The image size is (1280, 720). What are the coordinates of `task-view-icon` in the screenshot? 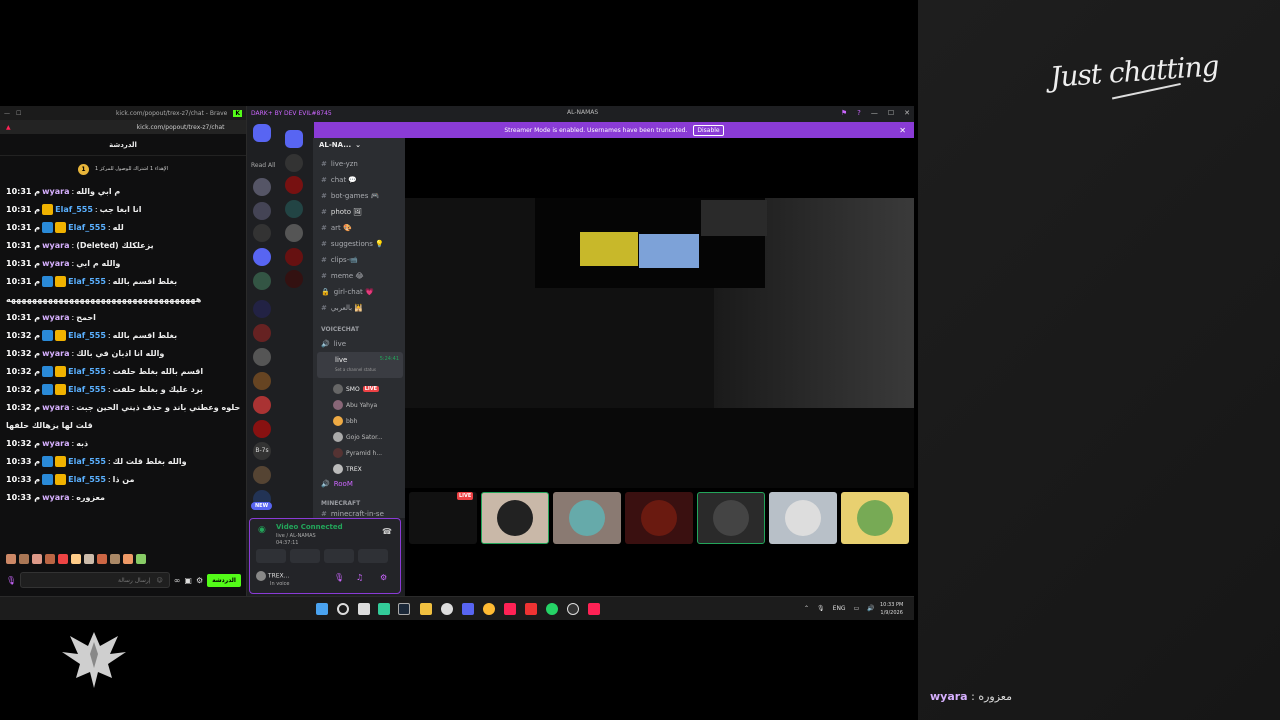 It's located at (364, 609).